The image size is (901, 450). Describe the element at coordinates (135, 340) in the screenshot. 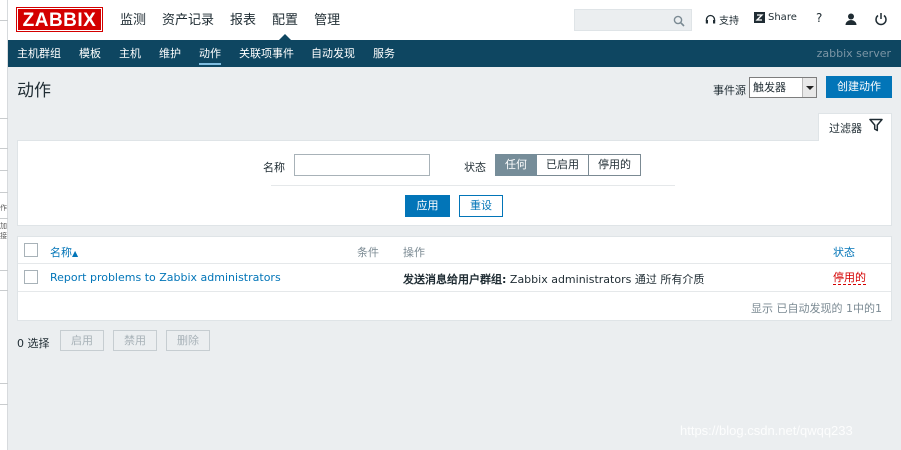

I see `disable-button: 禁用` at that location.